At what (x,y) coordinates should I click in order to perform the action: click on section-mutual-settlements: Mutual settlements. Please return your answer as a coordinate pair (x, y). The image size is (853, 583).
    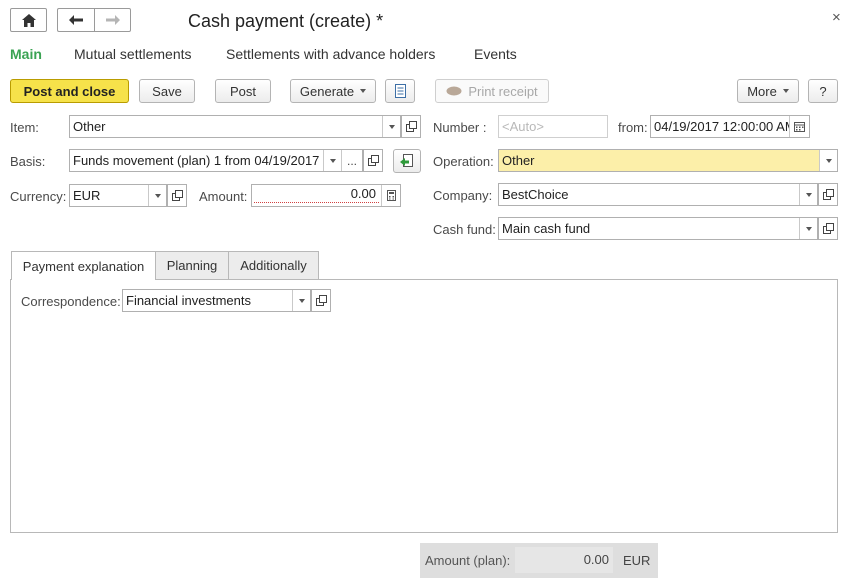
    Looking at the image, I should click on (133, 54).